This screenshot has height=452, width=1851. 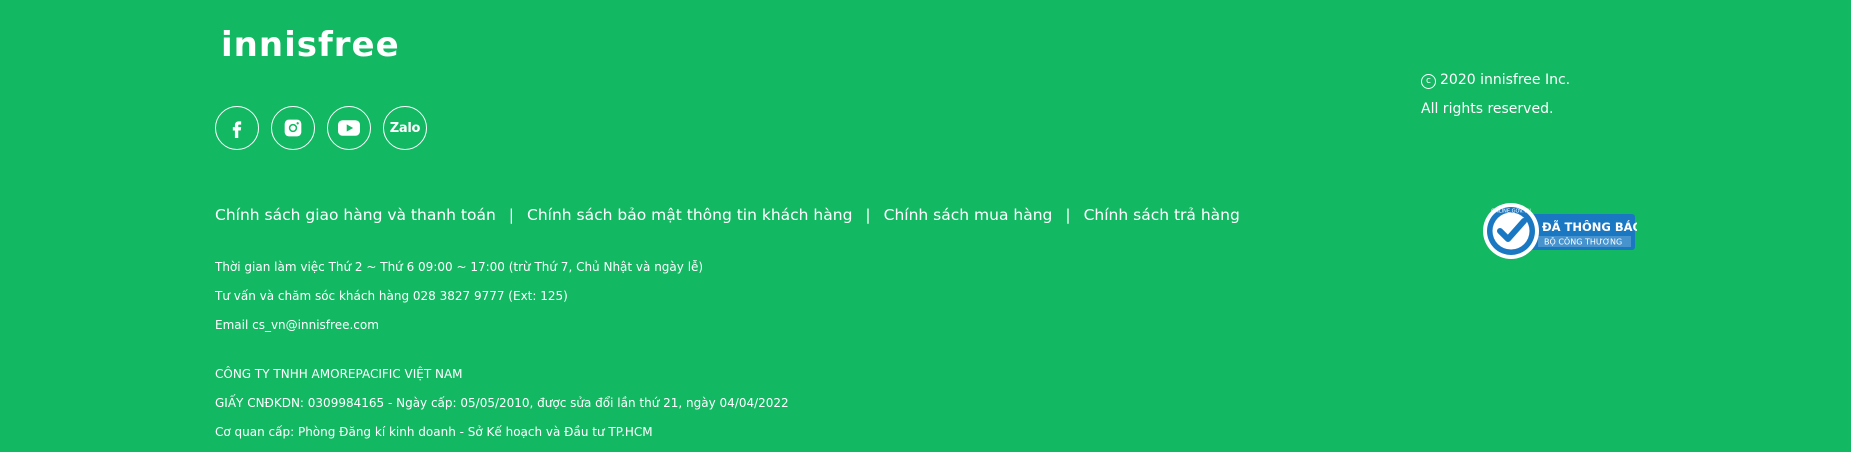 What do you see at coordinates (1428, 81) in the screenshot?
I see `copyright-icon: c` at bounding box center [1428, 81].